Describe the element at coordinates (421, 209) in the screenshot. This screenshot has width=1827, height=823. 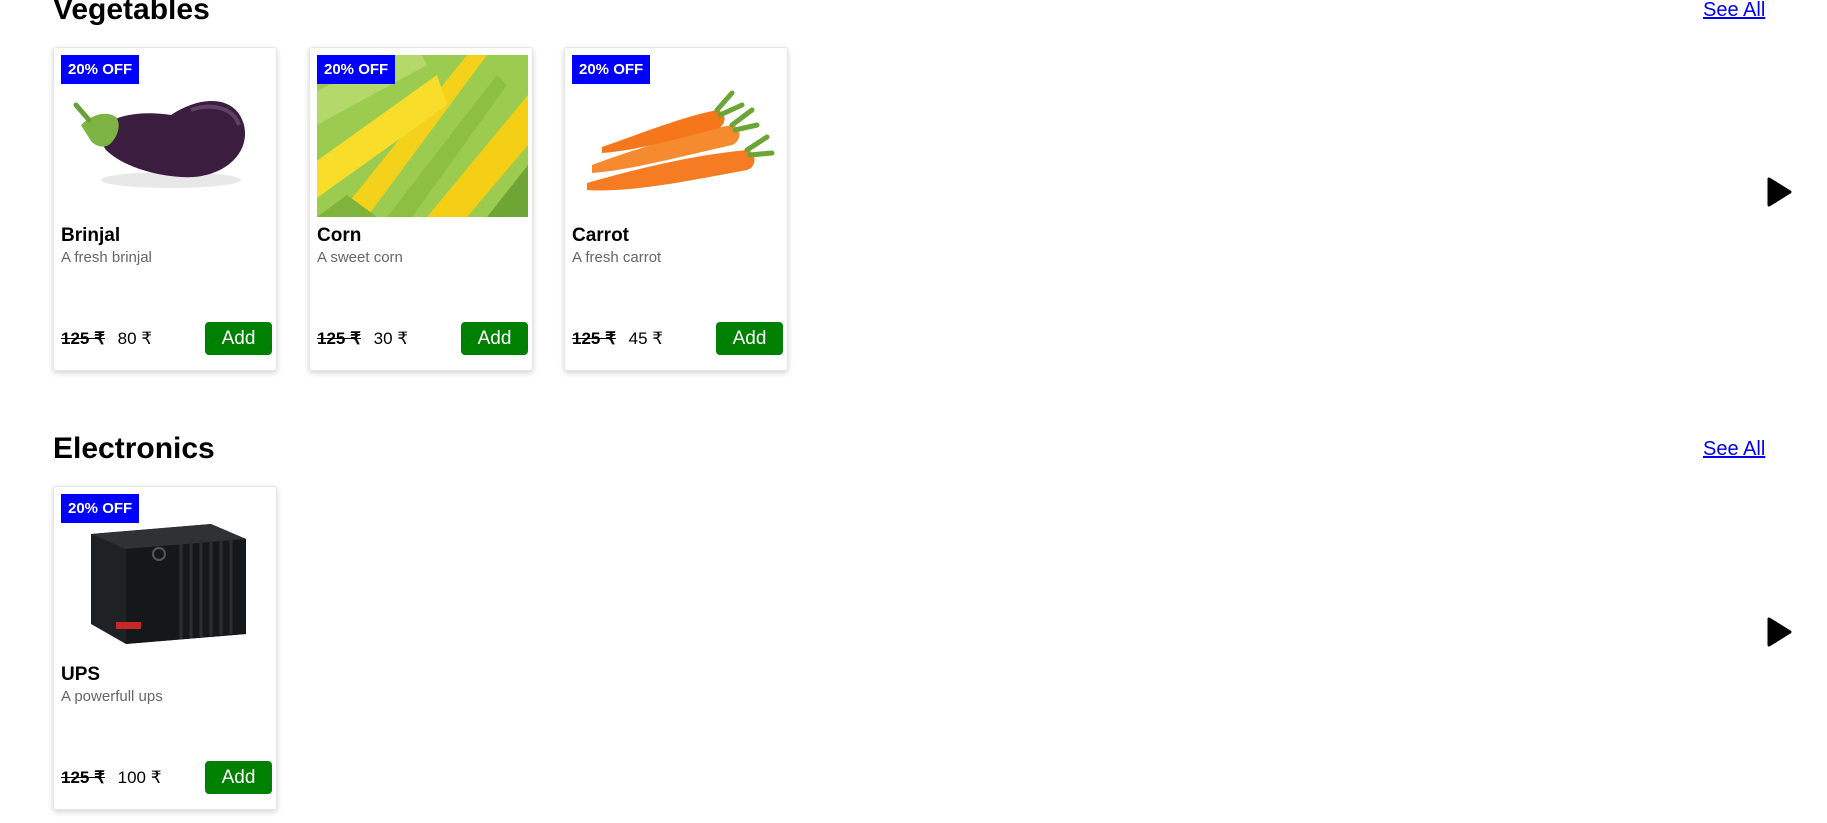
I see `product-card: 20% OFF Corn A sweet corn 125 ₹ 30 ₹ Add` at that location.